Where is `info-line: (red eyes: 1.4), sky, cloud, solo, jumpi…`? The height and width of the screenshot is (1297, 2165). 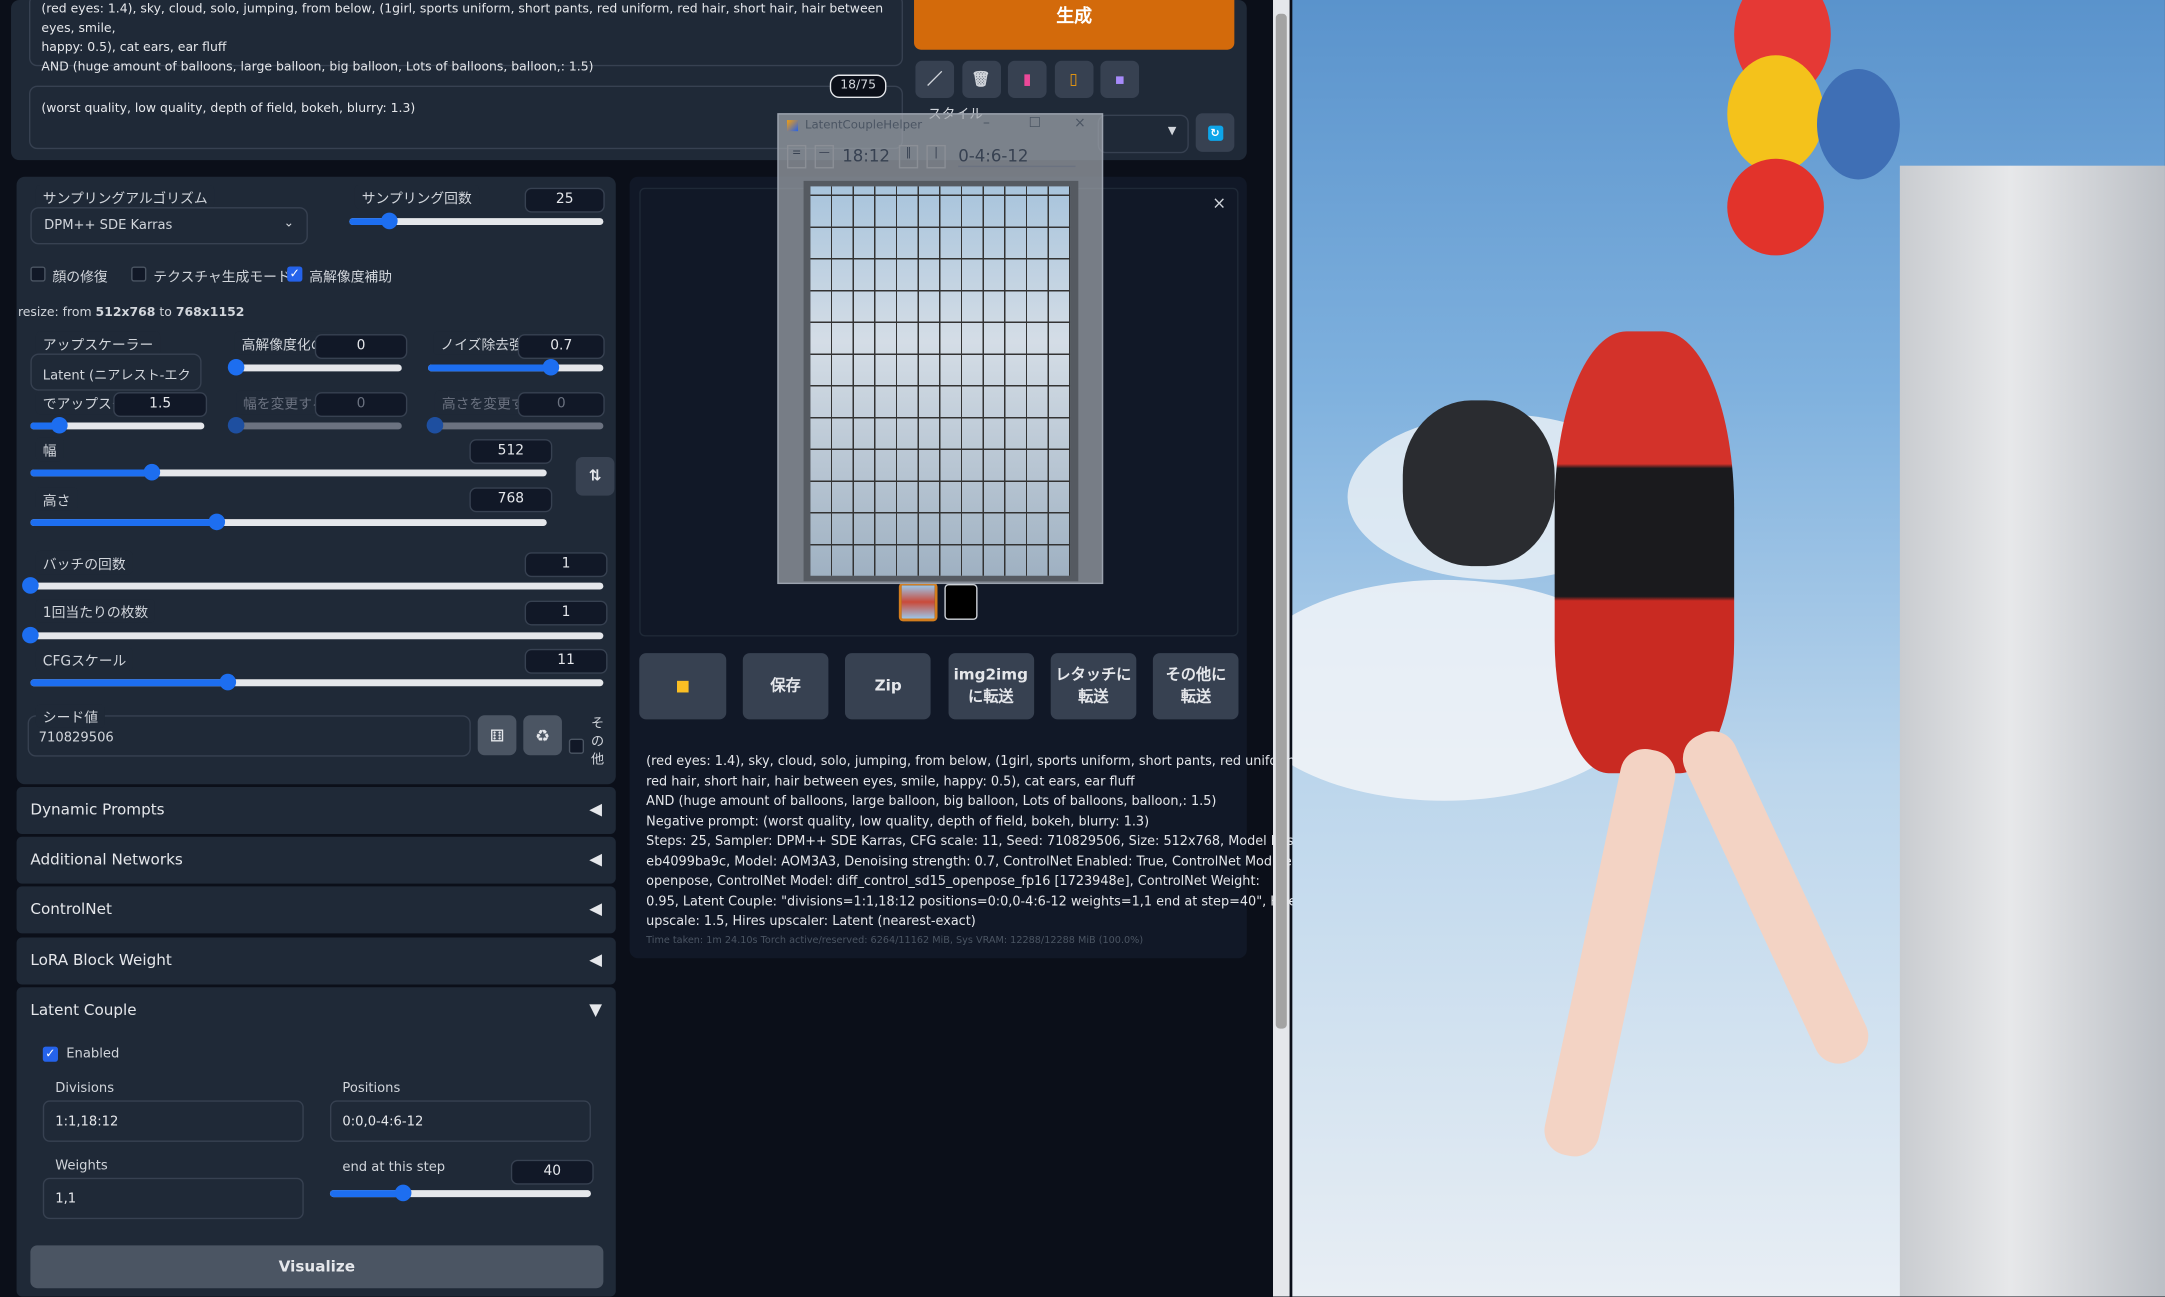
info-line: (red eyes: 1.4), sky, cloud, solo, jumpi… is located at coordinates (972, 761).